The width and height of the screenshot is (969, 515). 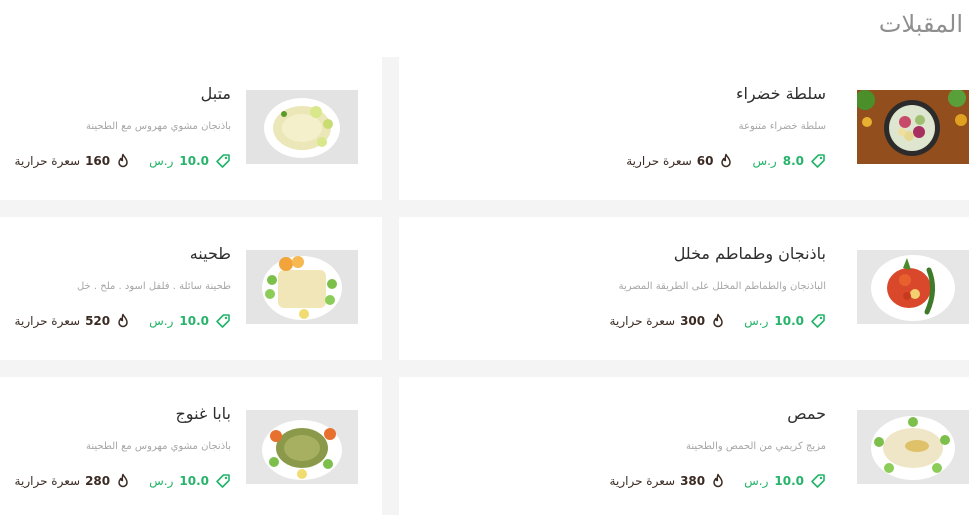 I want to click on menu-item-name: باذنجان وطماطم مخلل, so click(x=749, y=253).